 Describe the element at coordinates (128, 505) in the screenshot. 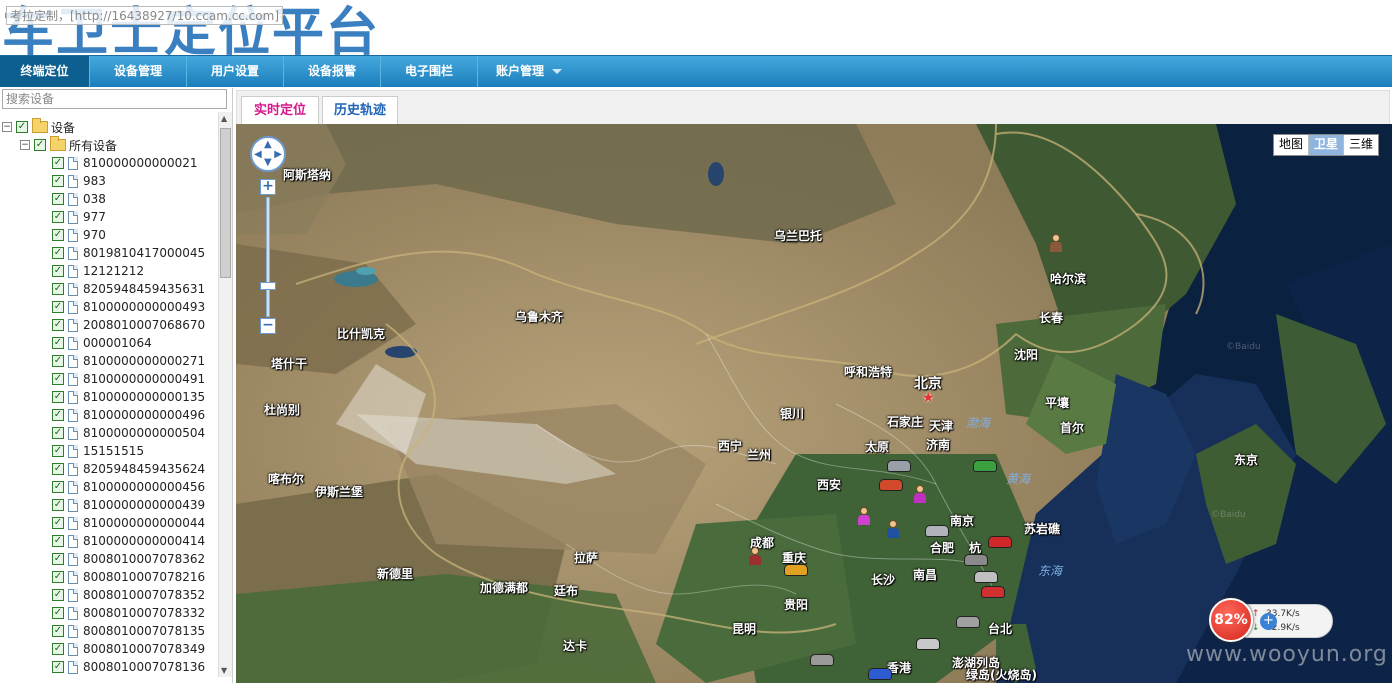

I see `device-list-item: ✓ 8100000000000439` at that location.